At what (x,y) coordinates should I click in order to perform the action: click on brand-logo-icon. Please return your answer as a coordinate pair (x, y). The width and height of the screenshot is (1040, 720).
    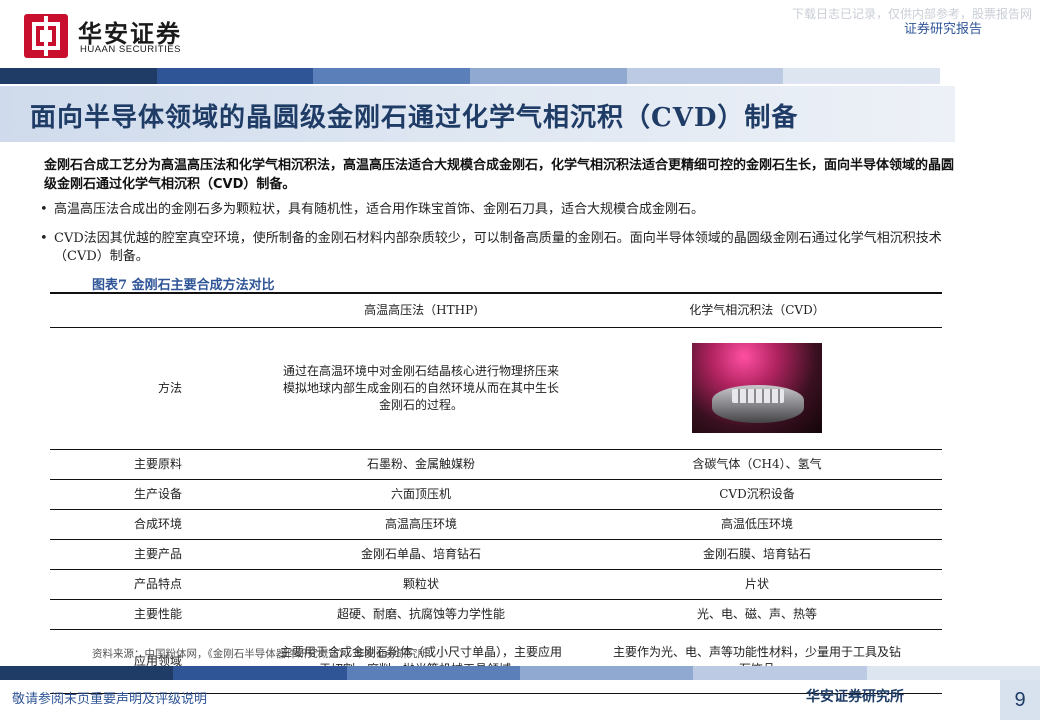
    Looking at the image, I should click on (46, 36).